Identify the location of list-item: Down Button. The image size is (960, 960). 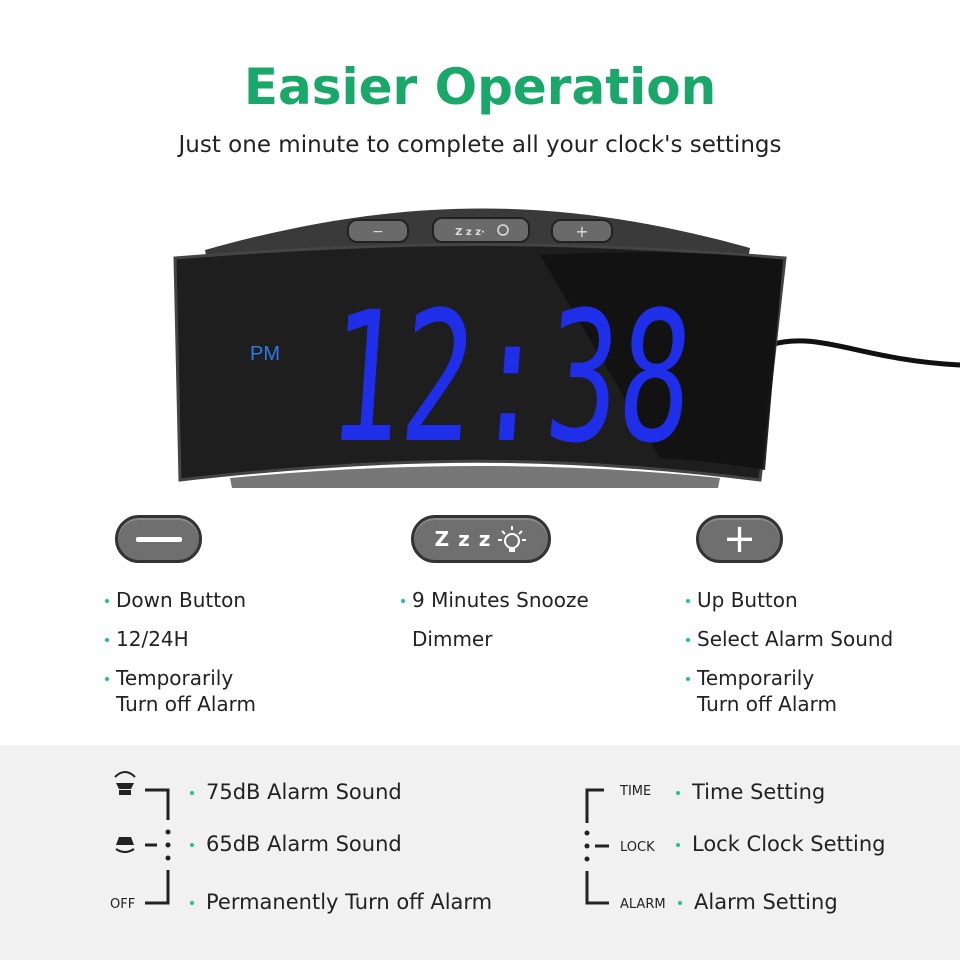
(183, 600).